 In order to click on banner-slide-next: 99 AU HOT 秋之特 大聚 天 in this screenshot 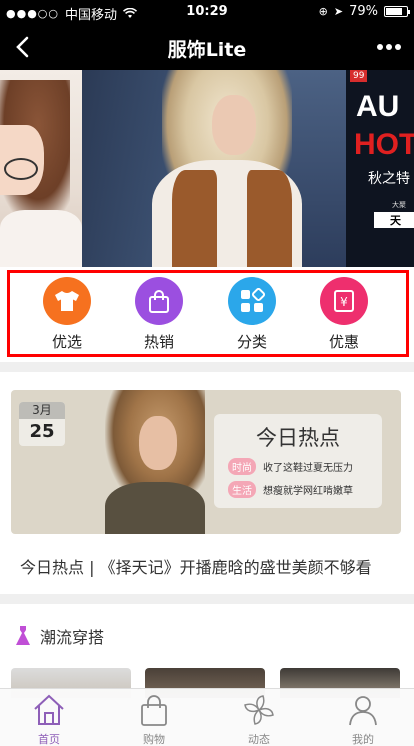, I will do `click(380, 168)`.